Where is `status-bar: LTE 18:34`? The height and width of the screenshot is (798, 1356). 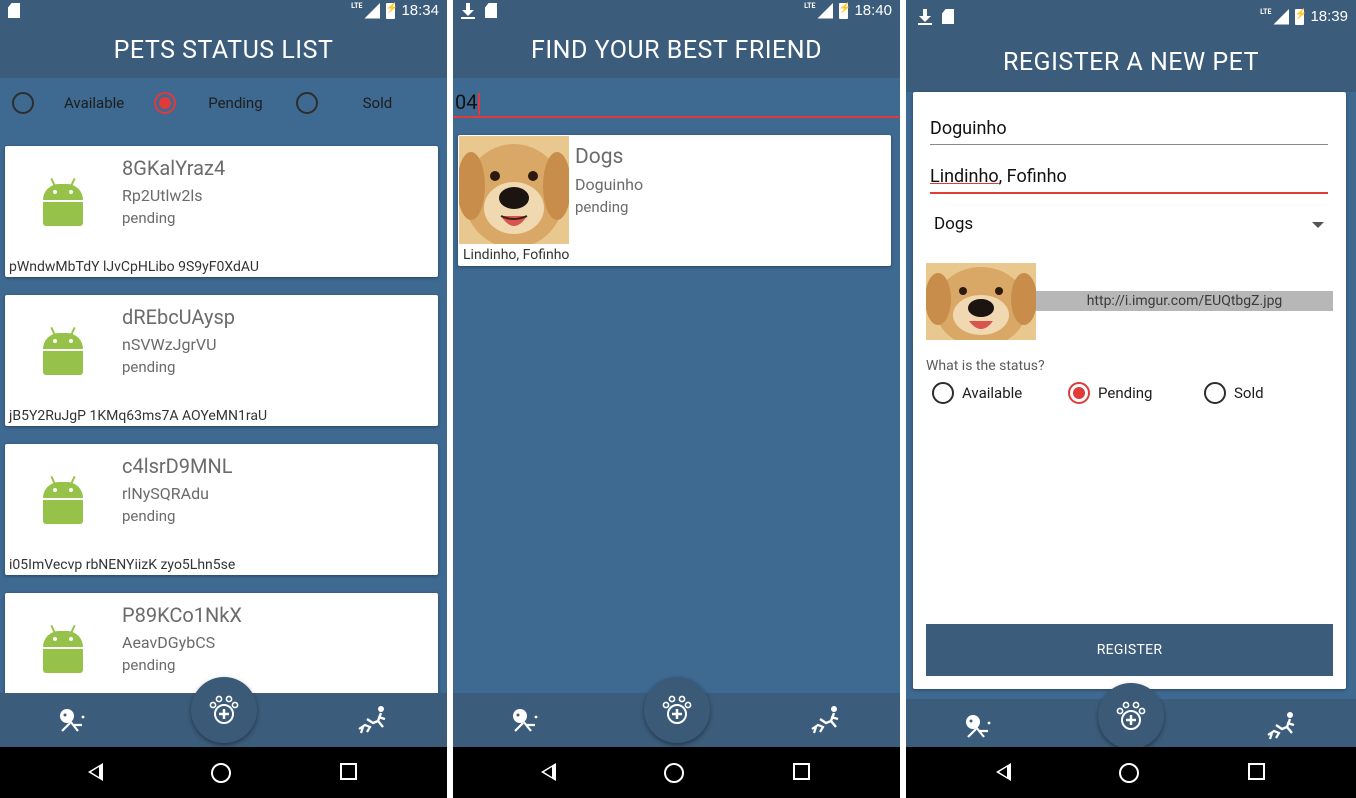
status-bar: LTE 18:34 is located at coordinates (223, 12).